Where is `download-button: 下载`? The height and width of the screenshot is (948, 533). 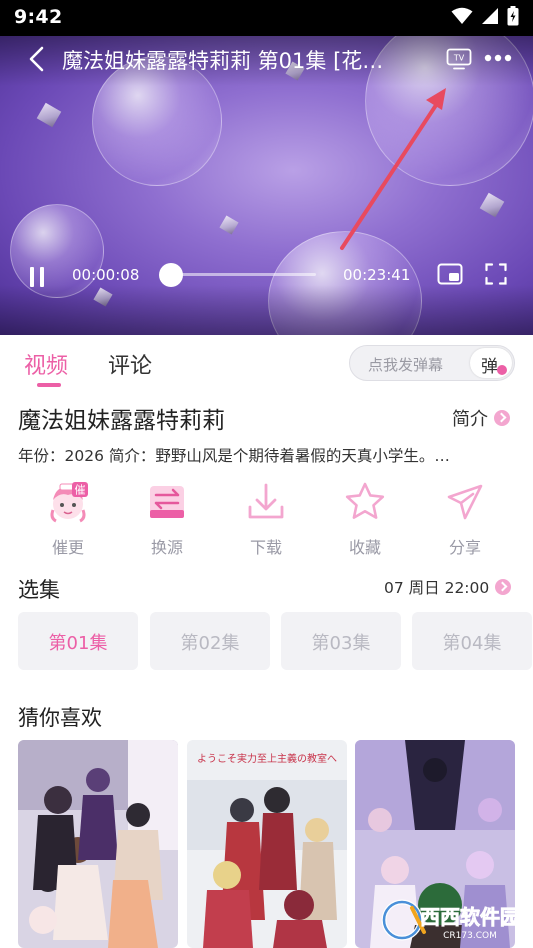
download-button: 下载 is located at coordinates (266, 519).